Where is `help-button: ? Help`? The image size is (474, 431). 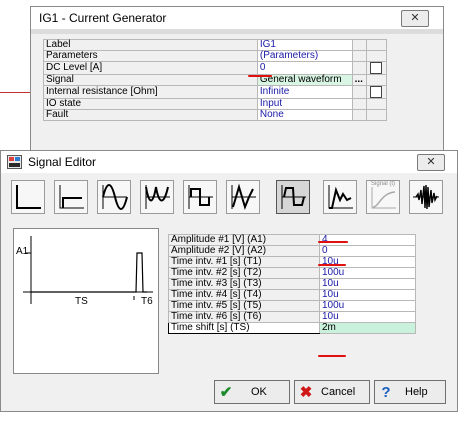
help-button: ? Help is located at coordinates (410, 392).